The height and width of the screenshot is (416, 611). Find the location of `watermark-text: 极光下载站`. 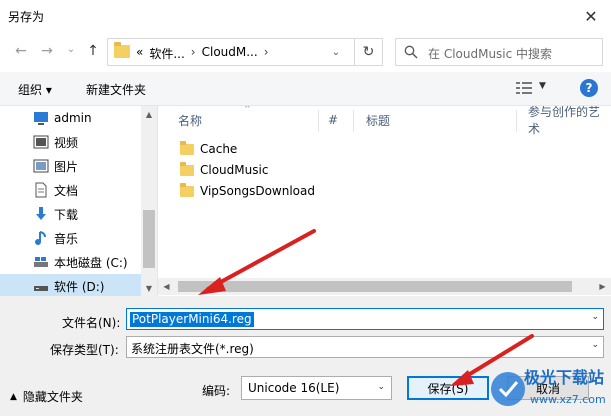

watermark-text: 极光下载站 is located at coordinates (564, 377).